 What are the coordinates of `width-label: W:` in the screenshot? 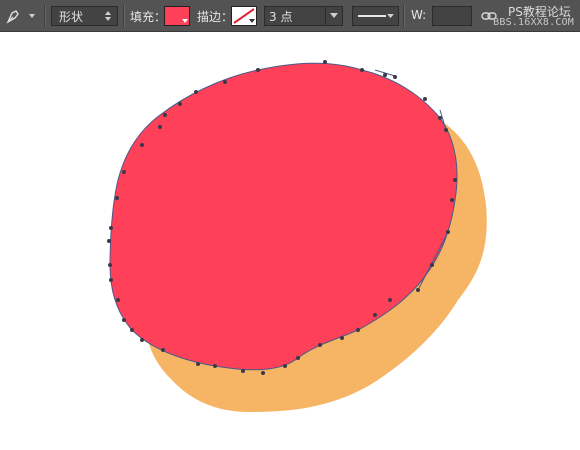 It's located at (418, 15).